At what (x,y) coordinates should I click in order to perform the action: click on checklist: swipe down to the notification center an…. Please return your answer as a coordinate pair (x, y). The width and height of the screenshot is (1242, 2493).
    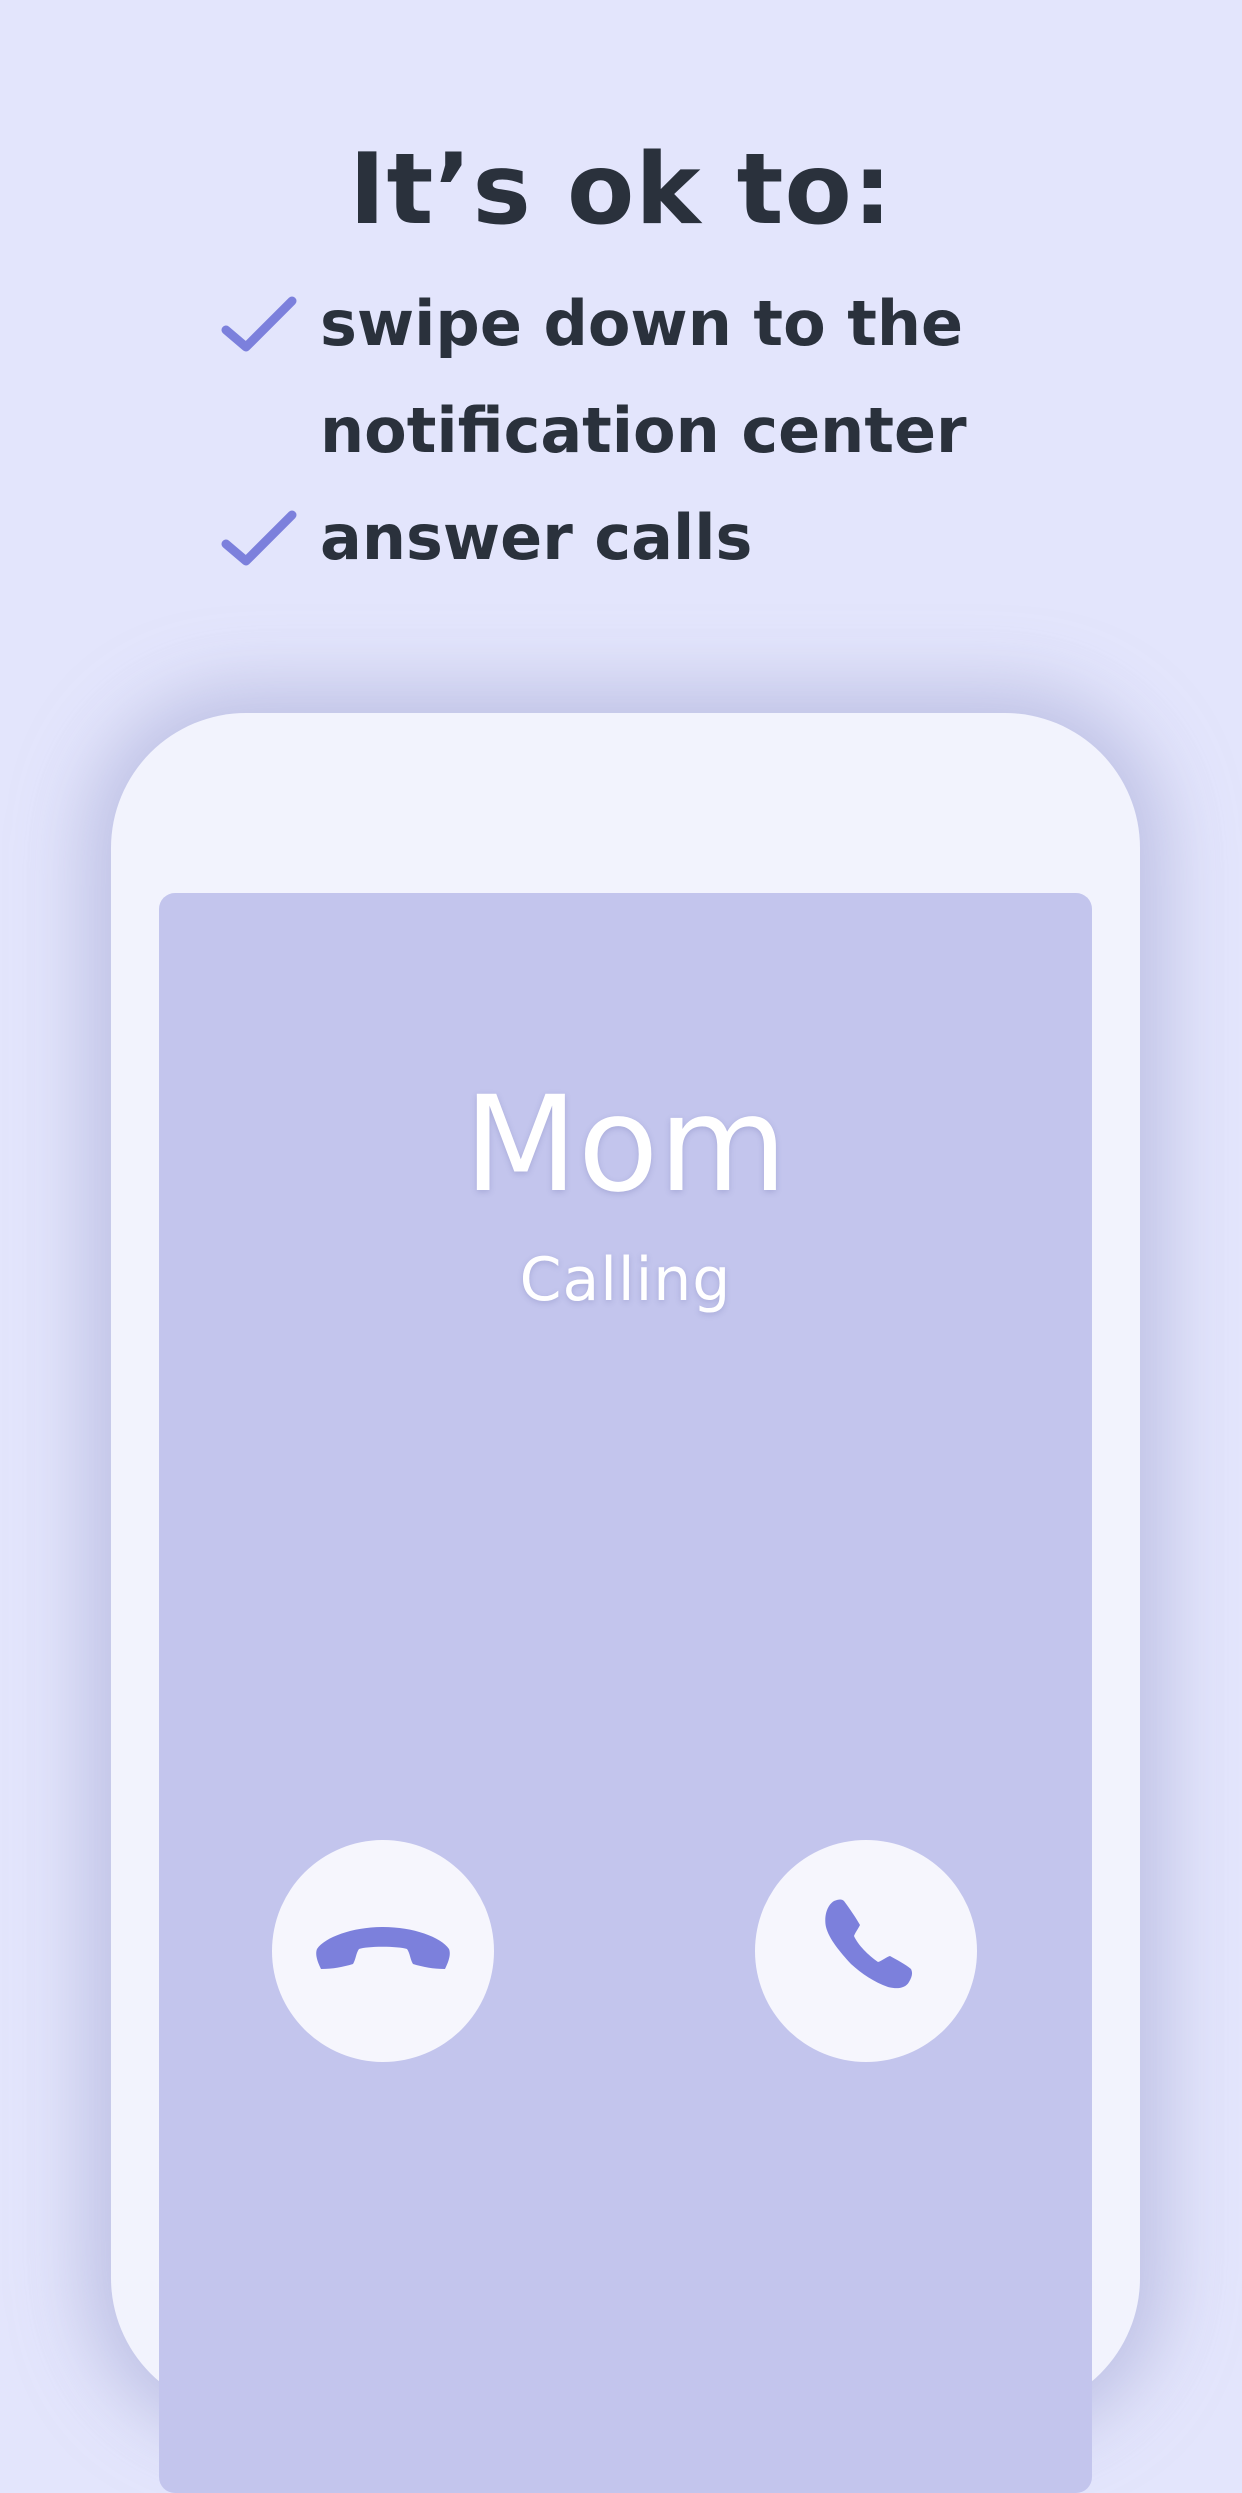
    Looking at the image, I should click on (650, 430).